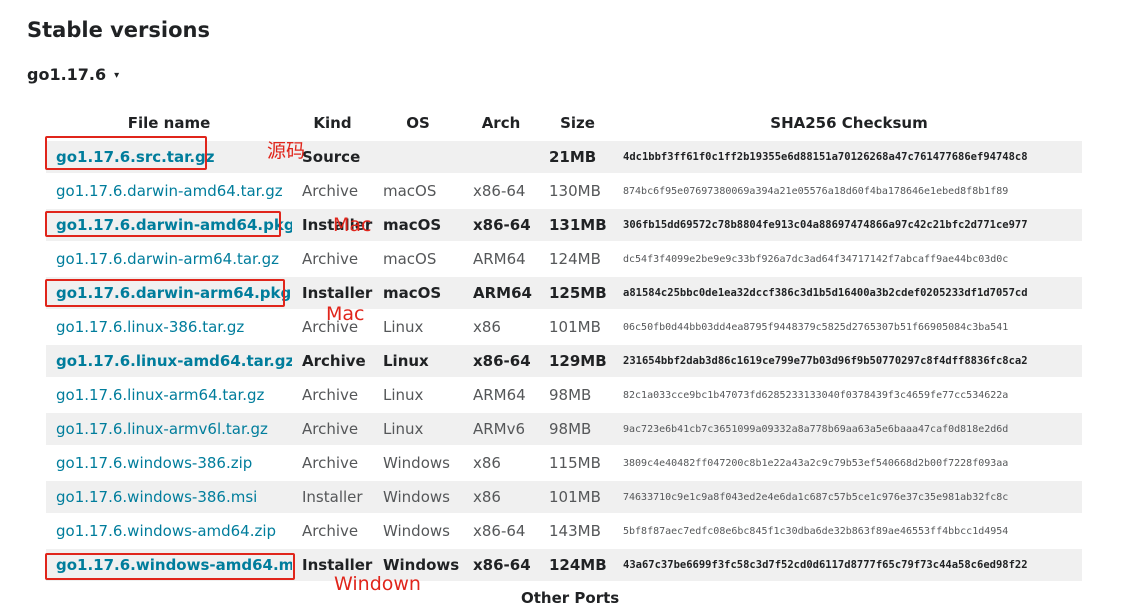 The width and height of the screenshot is (1124, 610). What do you see at coordinates (418, 122) in the screenshot?
I see `header-os: OS` at bounding box center [418, 122].